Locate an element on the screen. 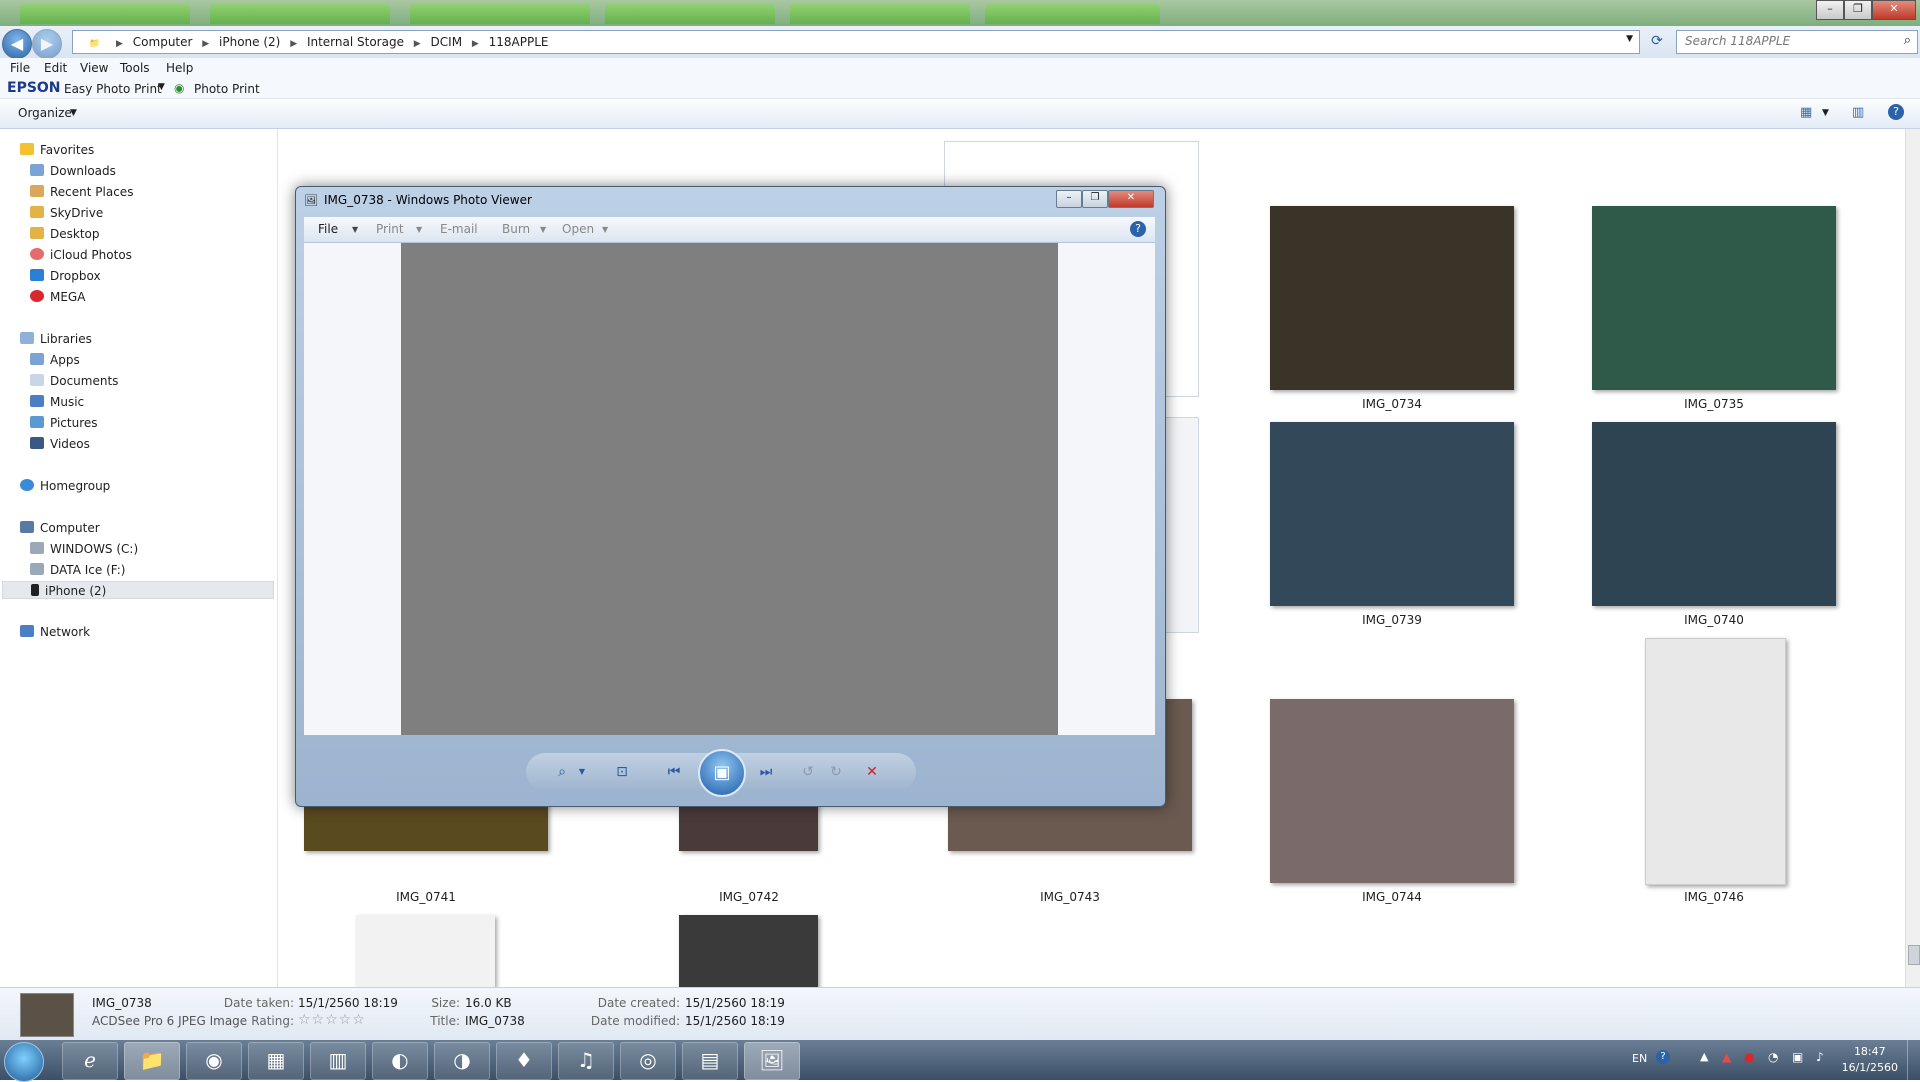  internet-explorer-icon: ℯ is located at coordinates (90, 1061).